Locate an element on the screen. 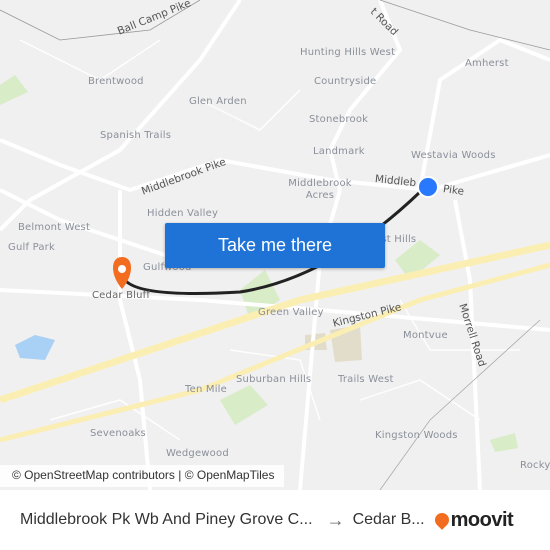 This screenshot has width=550, height=550. place-label: Spanish Trails is located at coordinates (136, 135).